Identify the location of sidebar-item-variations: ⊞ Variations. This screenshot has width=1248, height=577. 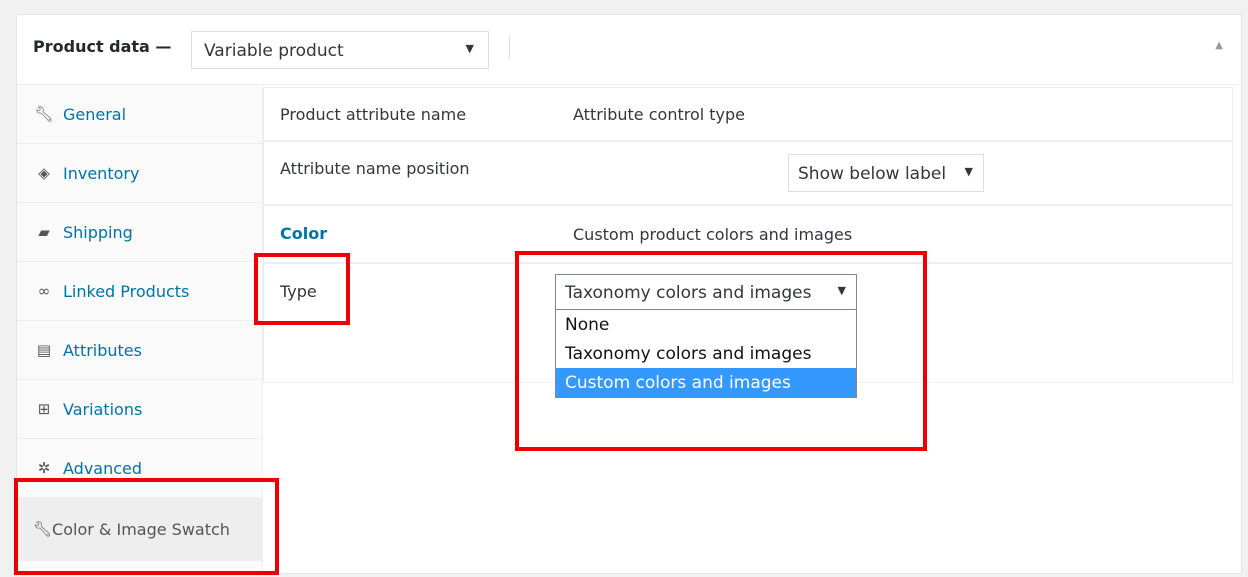
(139, 409).